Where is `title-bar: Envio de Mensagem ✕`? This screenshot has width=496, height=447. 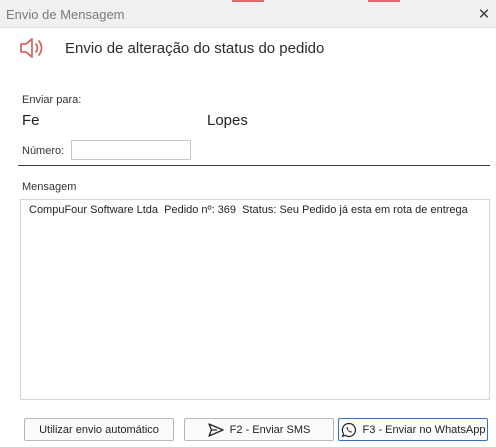
title-bar: Envio de Mensagem ✕ is located at coordinates (248, 14).